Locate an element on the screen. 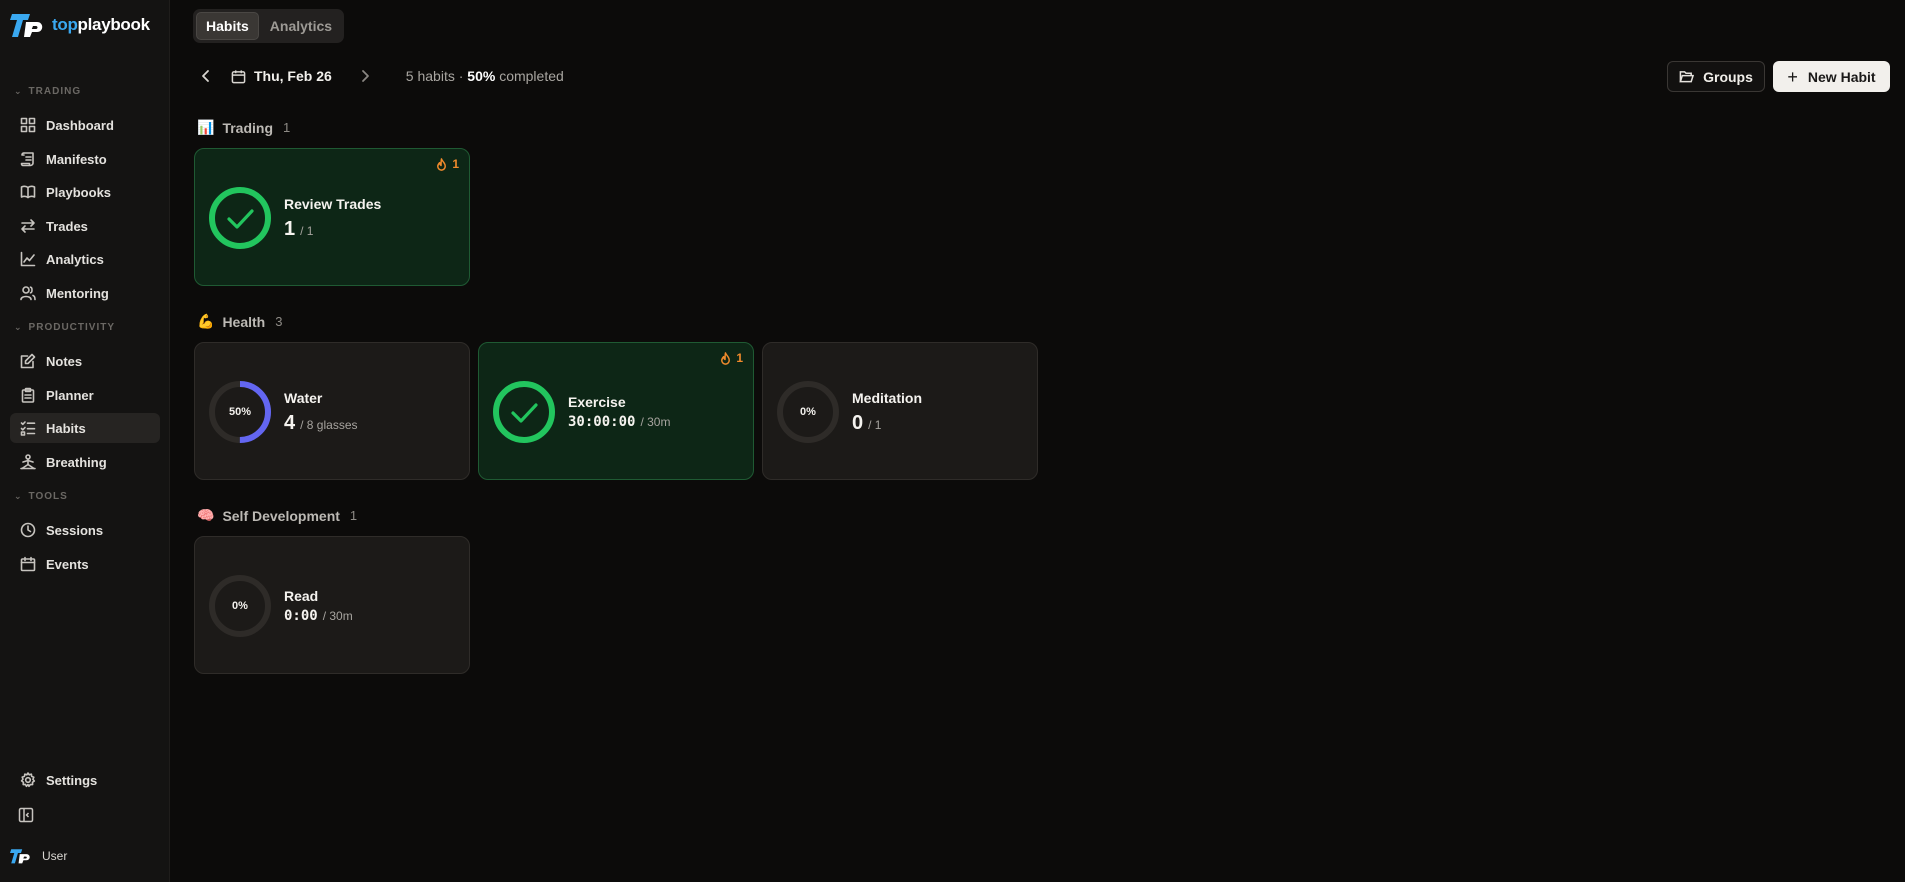 The image size is (1905, 882). habit-name: Meditation is located at coordinates (887, 398).